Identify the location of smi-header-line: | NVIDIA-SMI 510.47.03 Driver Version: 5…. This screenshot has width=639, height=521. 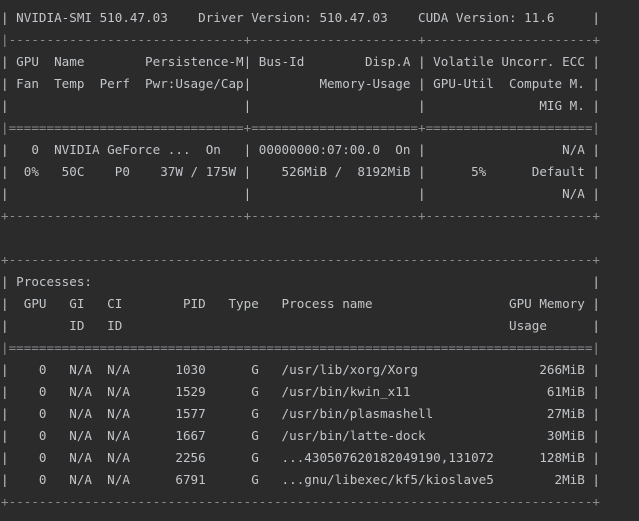
(300, 17).